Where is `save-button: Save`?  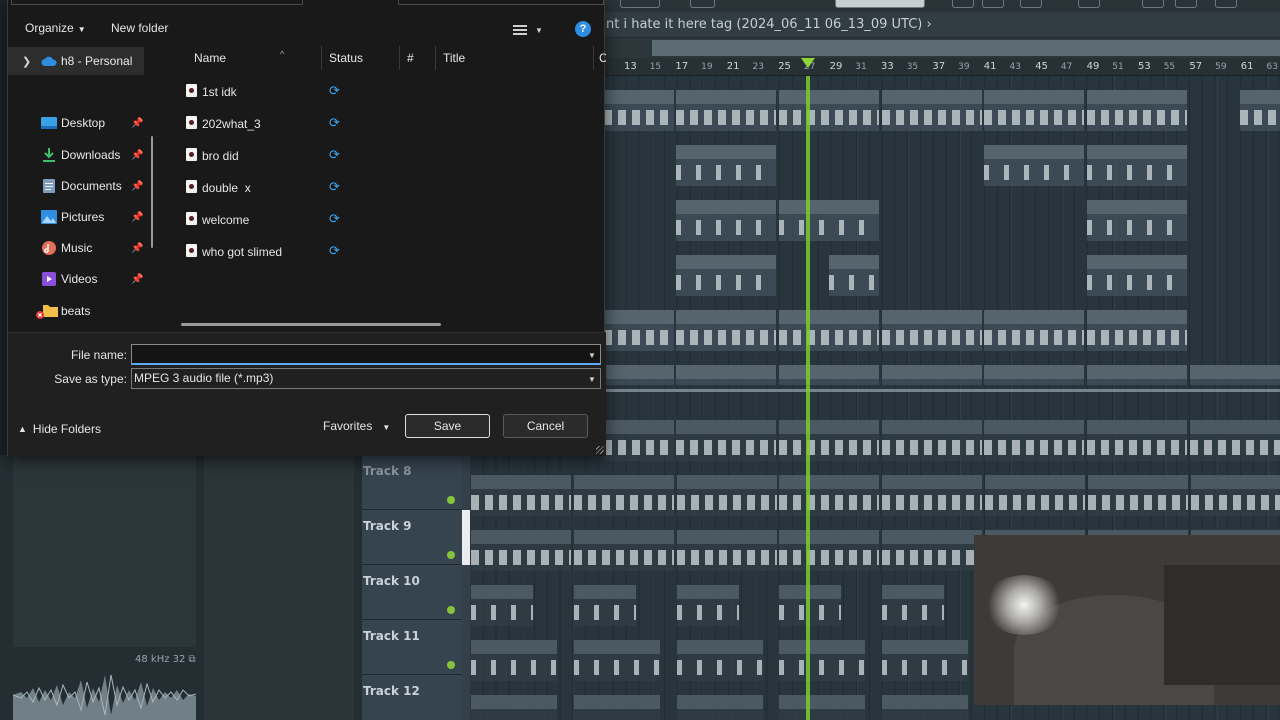 save-button: Save is located at coordinates (447, 426).